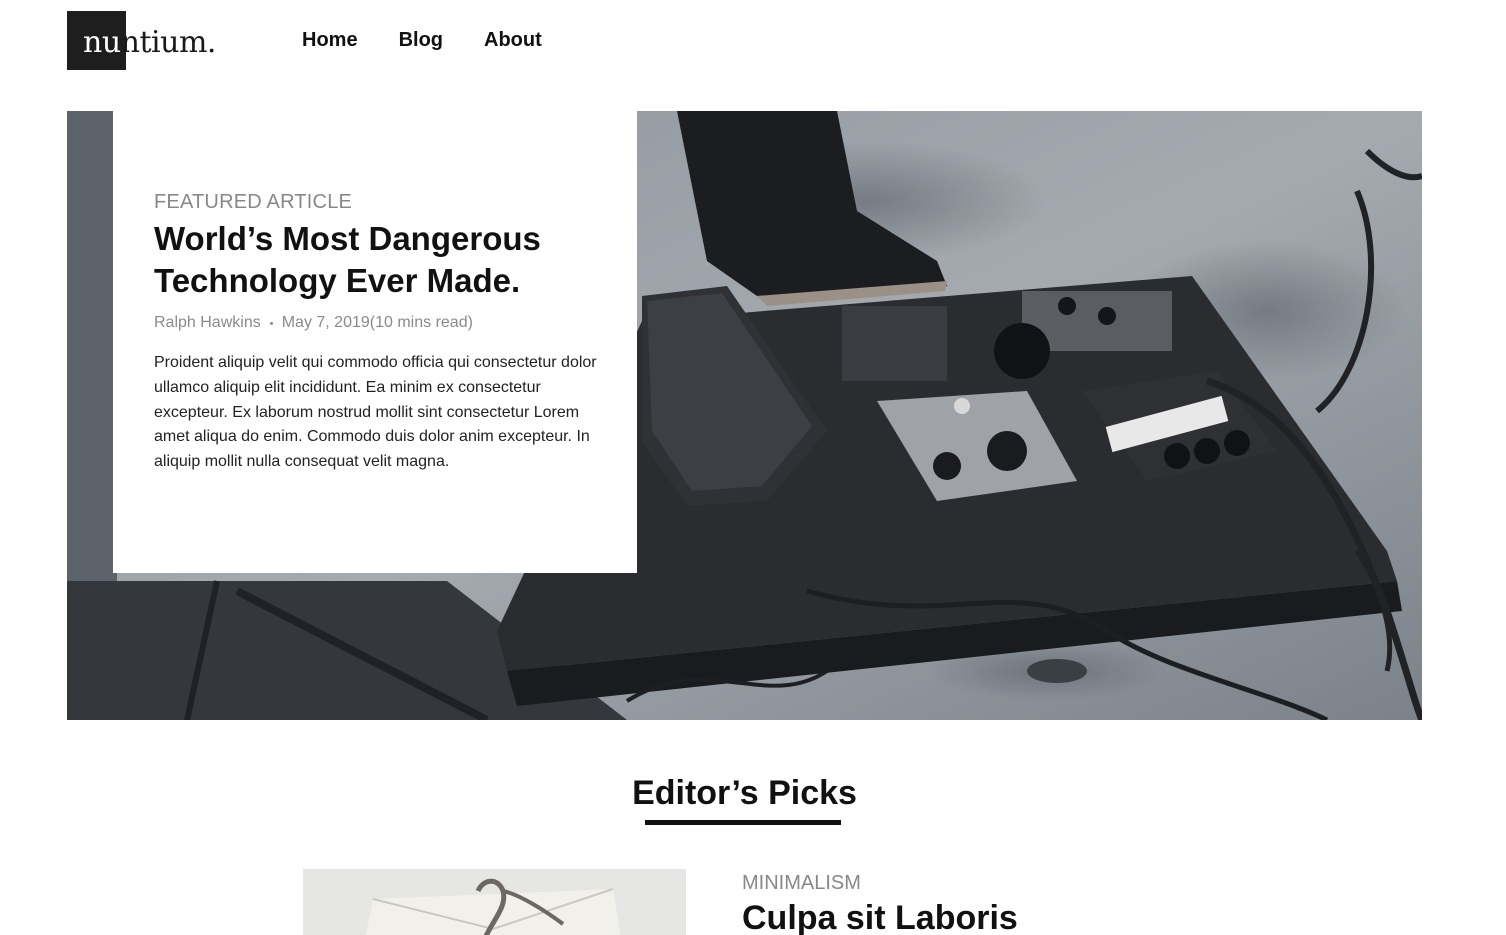 This screenshot has width=1506, height=935. I want to click on nav-link-about: About, so click(513, 40).